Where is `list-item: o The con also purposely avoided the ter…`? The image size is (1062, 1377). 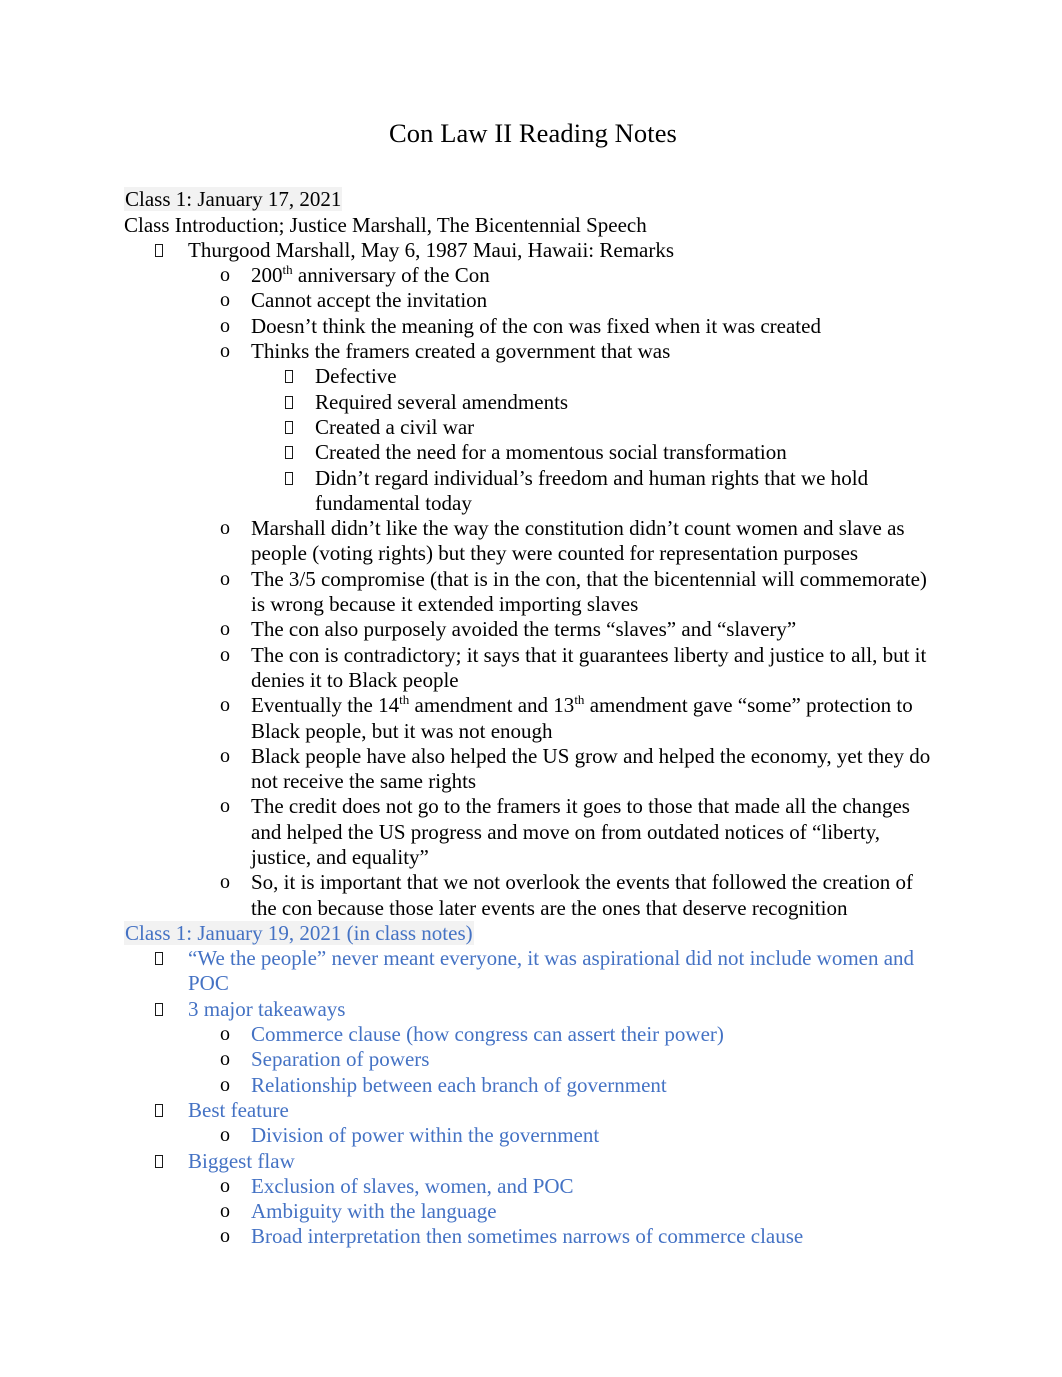
list-item: o The con also purposely avoided the ter… is located at coordinates (533, 629).